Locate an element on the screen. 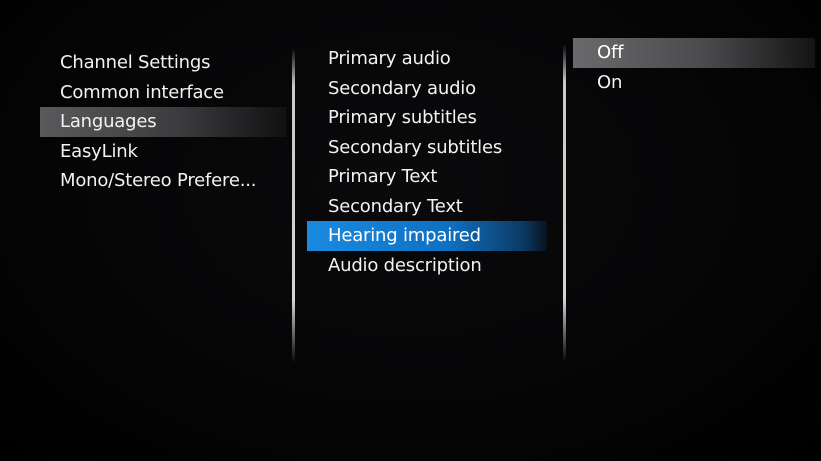 This screenshot has height=461, width=821. option-secondary-audio: Secondary audio is located at coordinates (427, 89).